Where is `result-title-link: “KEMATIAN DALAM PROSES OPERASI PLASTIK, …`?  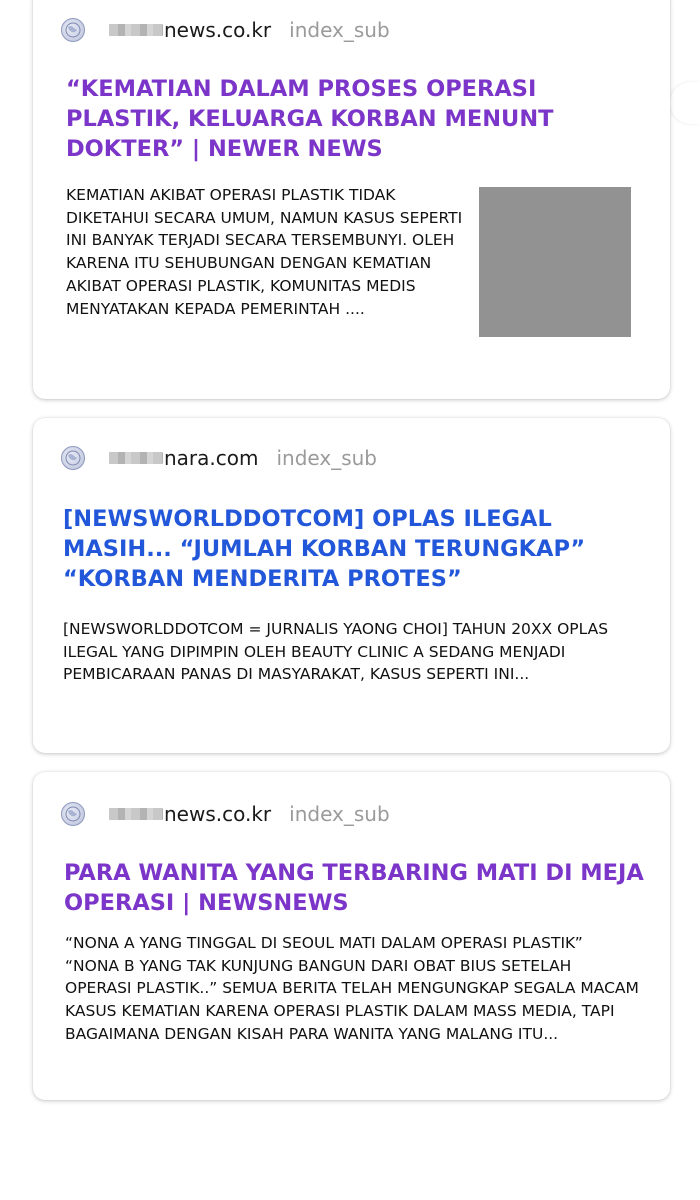
result-title-link: “KEMATIAN DALAM PROSES OPERASI PLASTIK, … is located at coordinates (358, 119).